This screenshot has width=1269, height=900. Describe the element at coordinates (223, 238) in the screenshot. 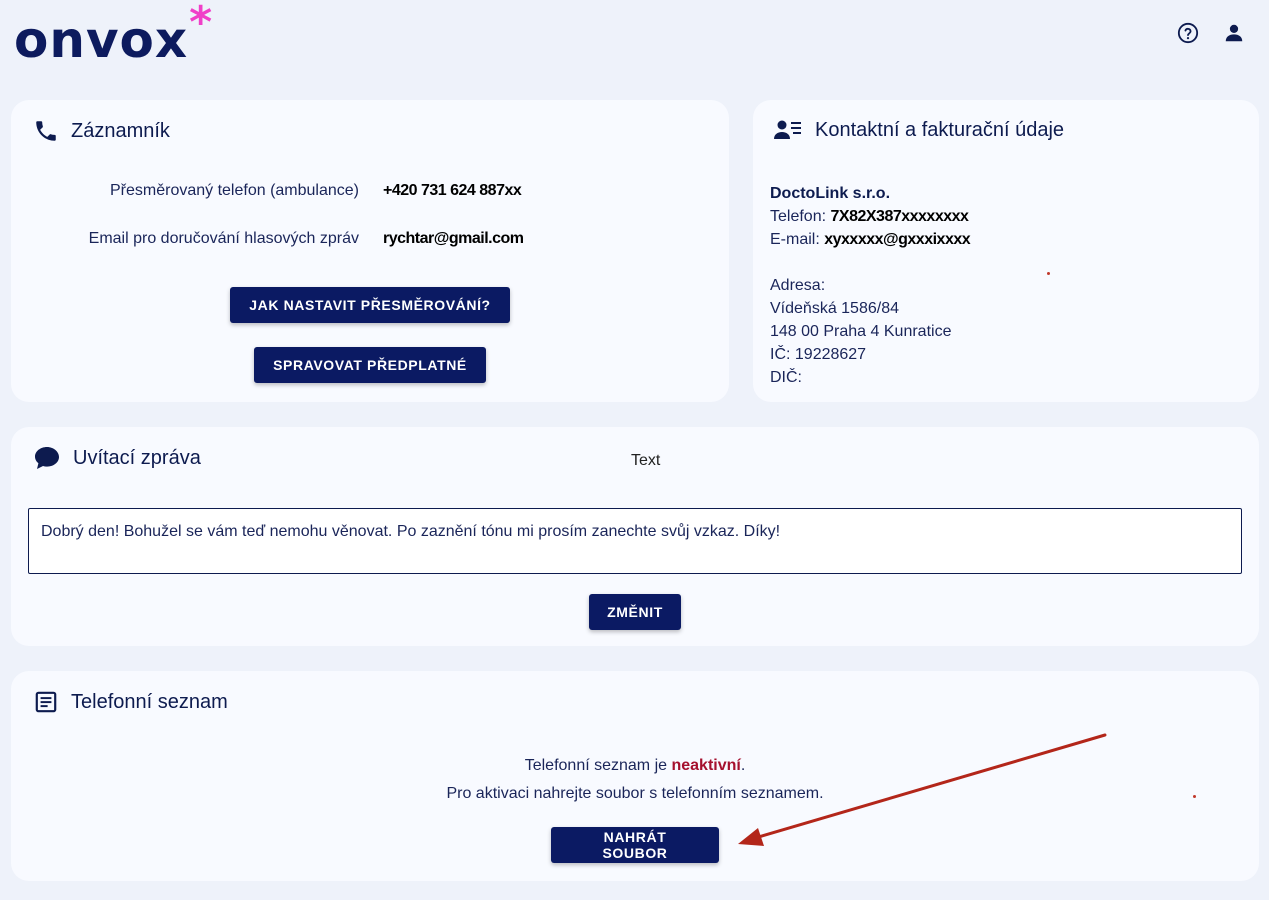

I see `voicemail-email-label: Email pro doručování hlasových zpráv` at that location.